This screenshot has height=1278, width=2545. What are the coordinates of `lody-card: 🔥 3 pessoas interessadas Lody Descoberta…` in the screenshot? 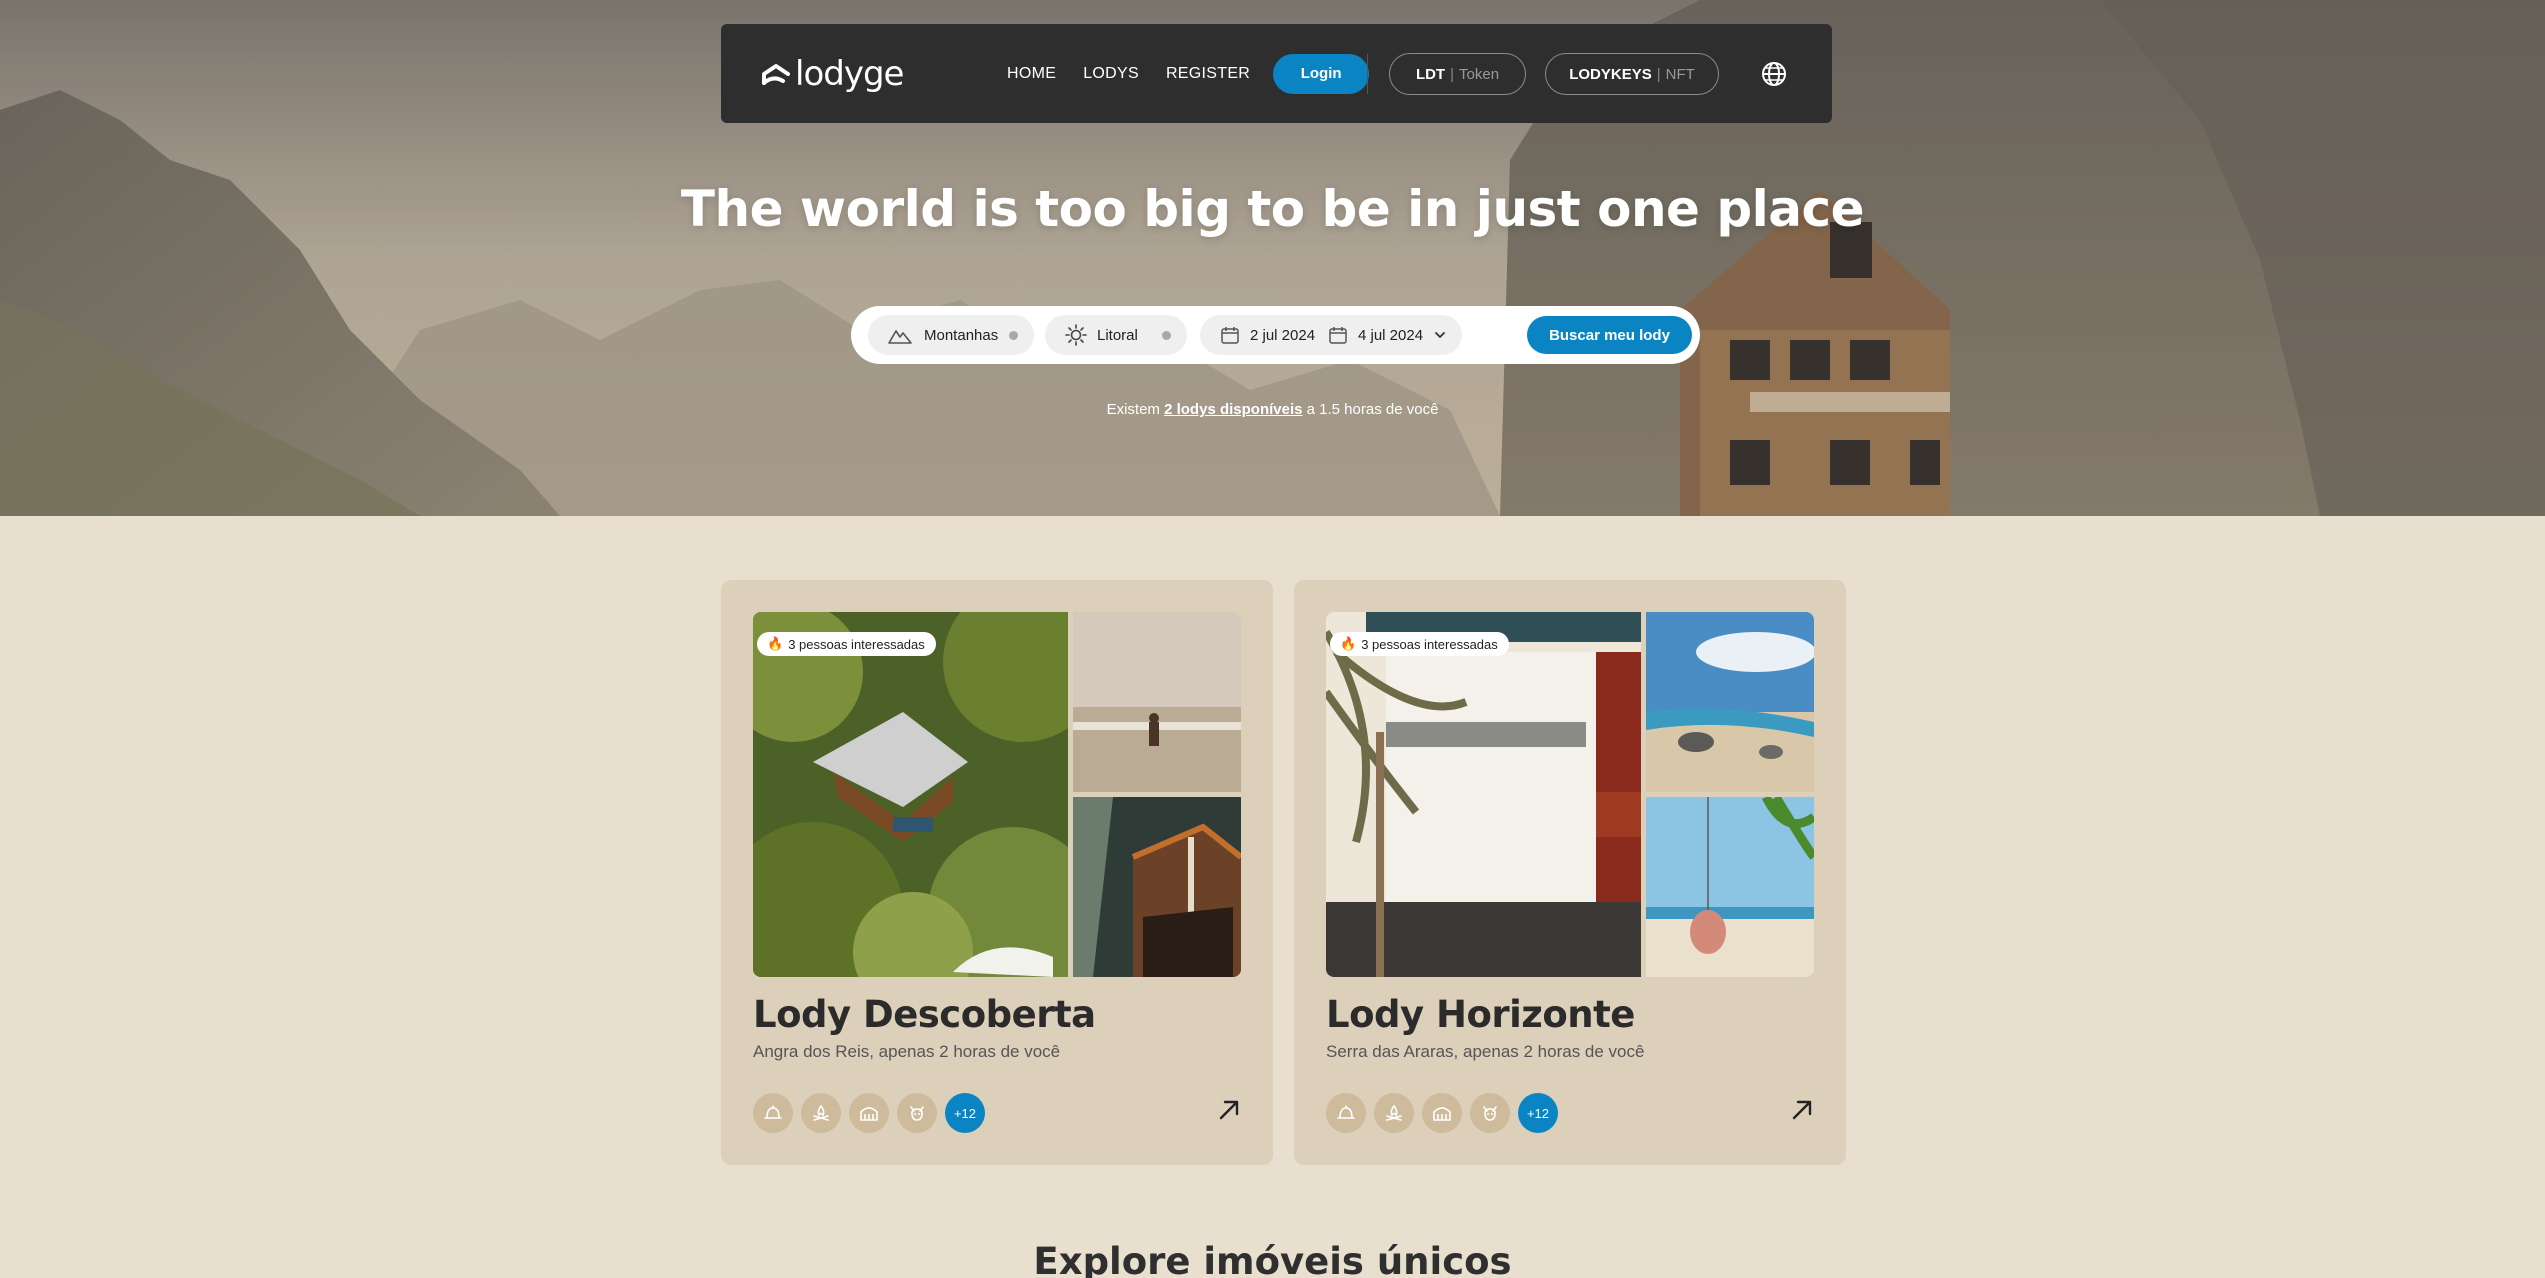 It's located at (997, 872).